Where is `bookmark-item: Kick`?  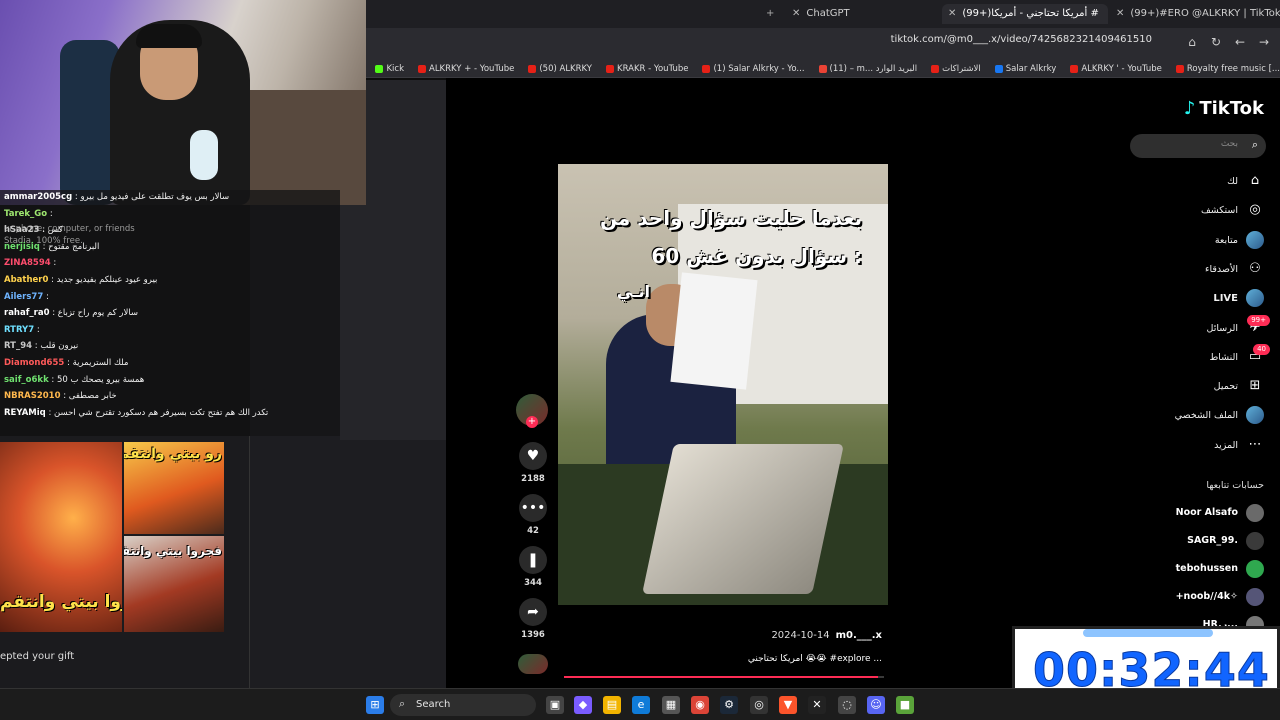
bookmark-item: Kick is located at coordinates (389, 67).